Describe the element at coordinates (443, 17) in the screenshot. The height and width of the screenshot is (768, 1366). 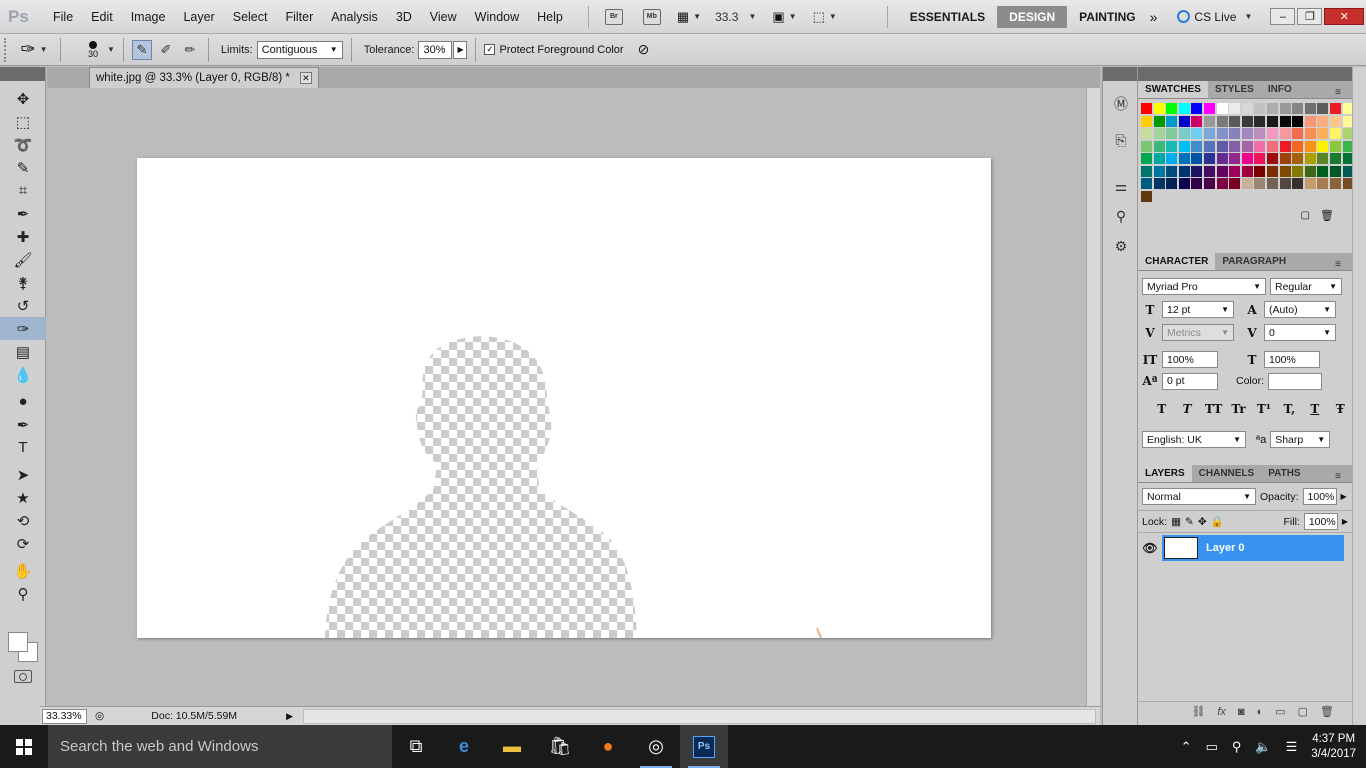
I see `menu-view: View` at that location.